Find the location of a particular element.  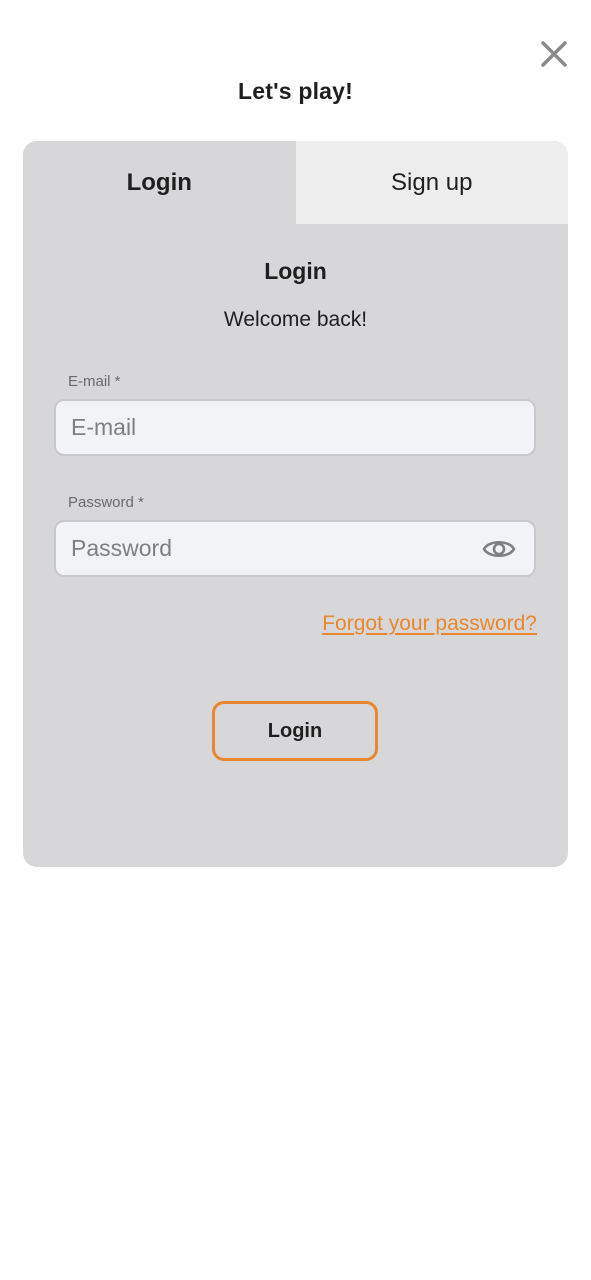

password-label: Password * is located at coordinates (106, 502).